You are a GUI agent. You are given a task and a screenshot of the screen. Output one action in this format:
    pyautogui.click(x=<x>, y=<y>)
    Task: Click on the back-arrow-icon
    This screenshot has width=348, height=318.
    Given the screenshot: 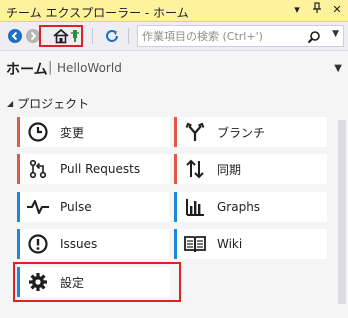 What is the action you would take?
    pyautogui.click(x=15, y=36)
    